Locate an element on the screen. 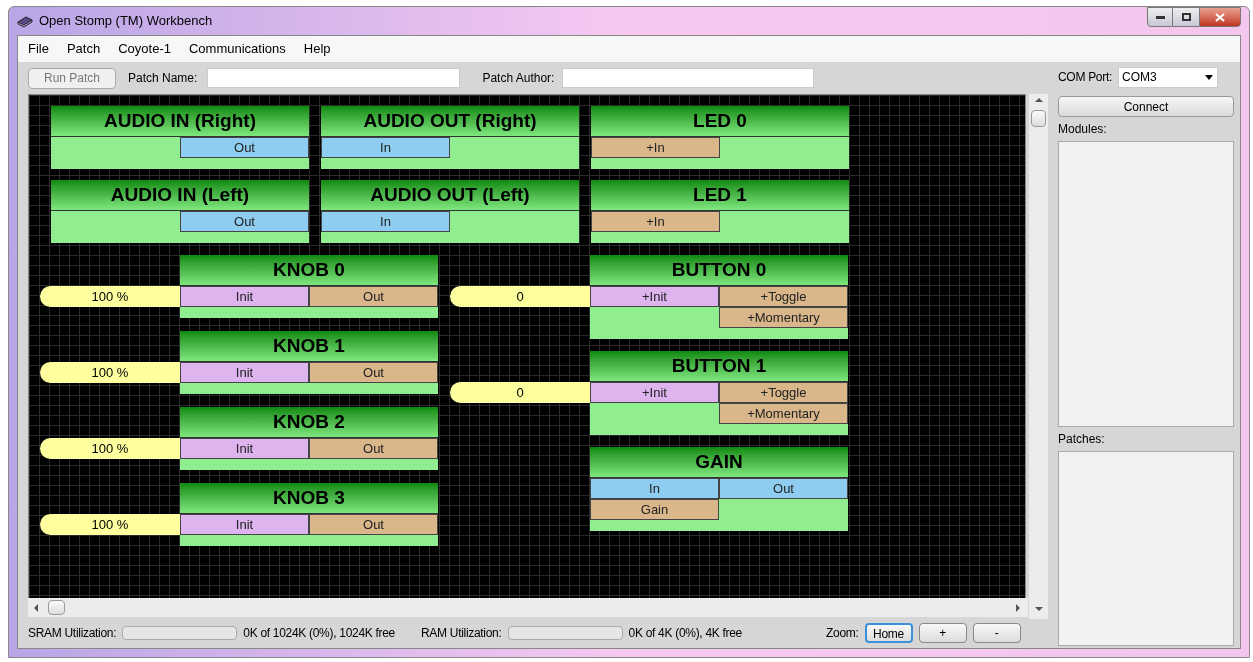 The width and height of the screenshot is (1253, 662). patch-author-field is located at coordinates (688, 78).